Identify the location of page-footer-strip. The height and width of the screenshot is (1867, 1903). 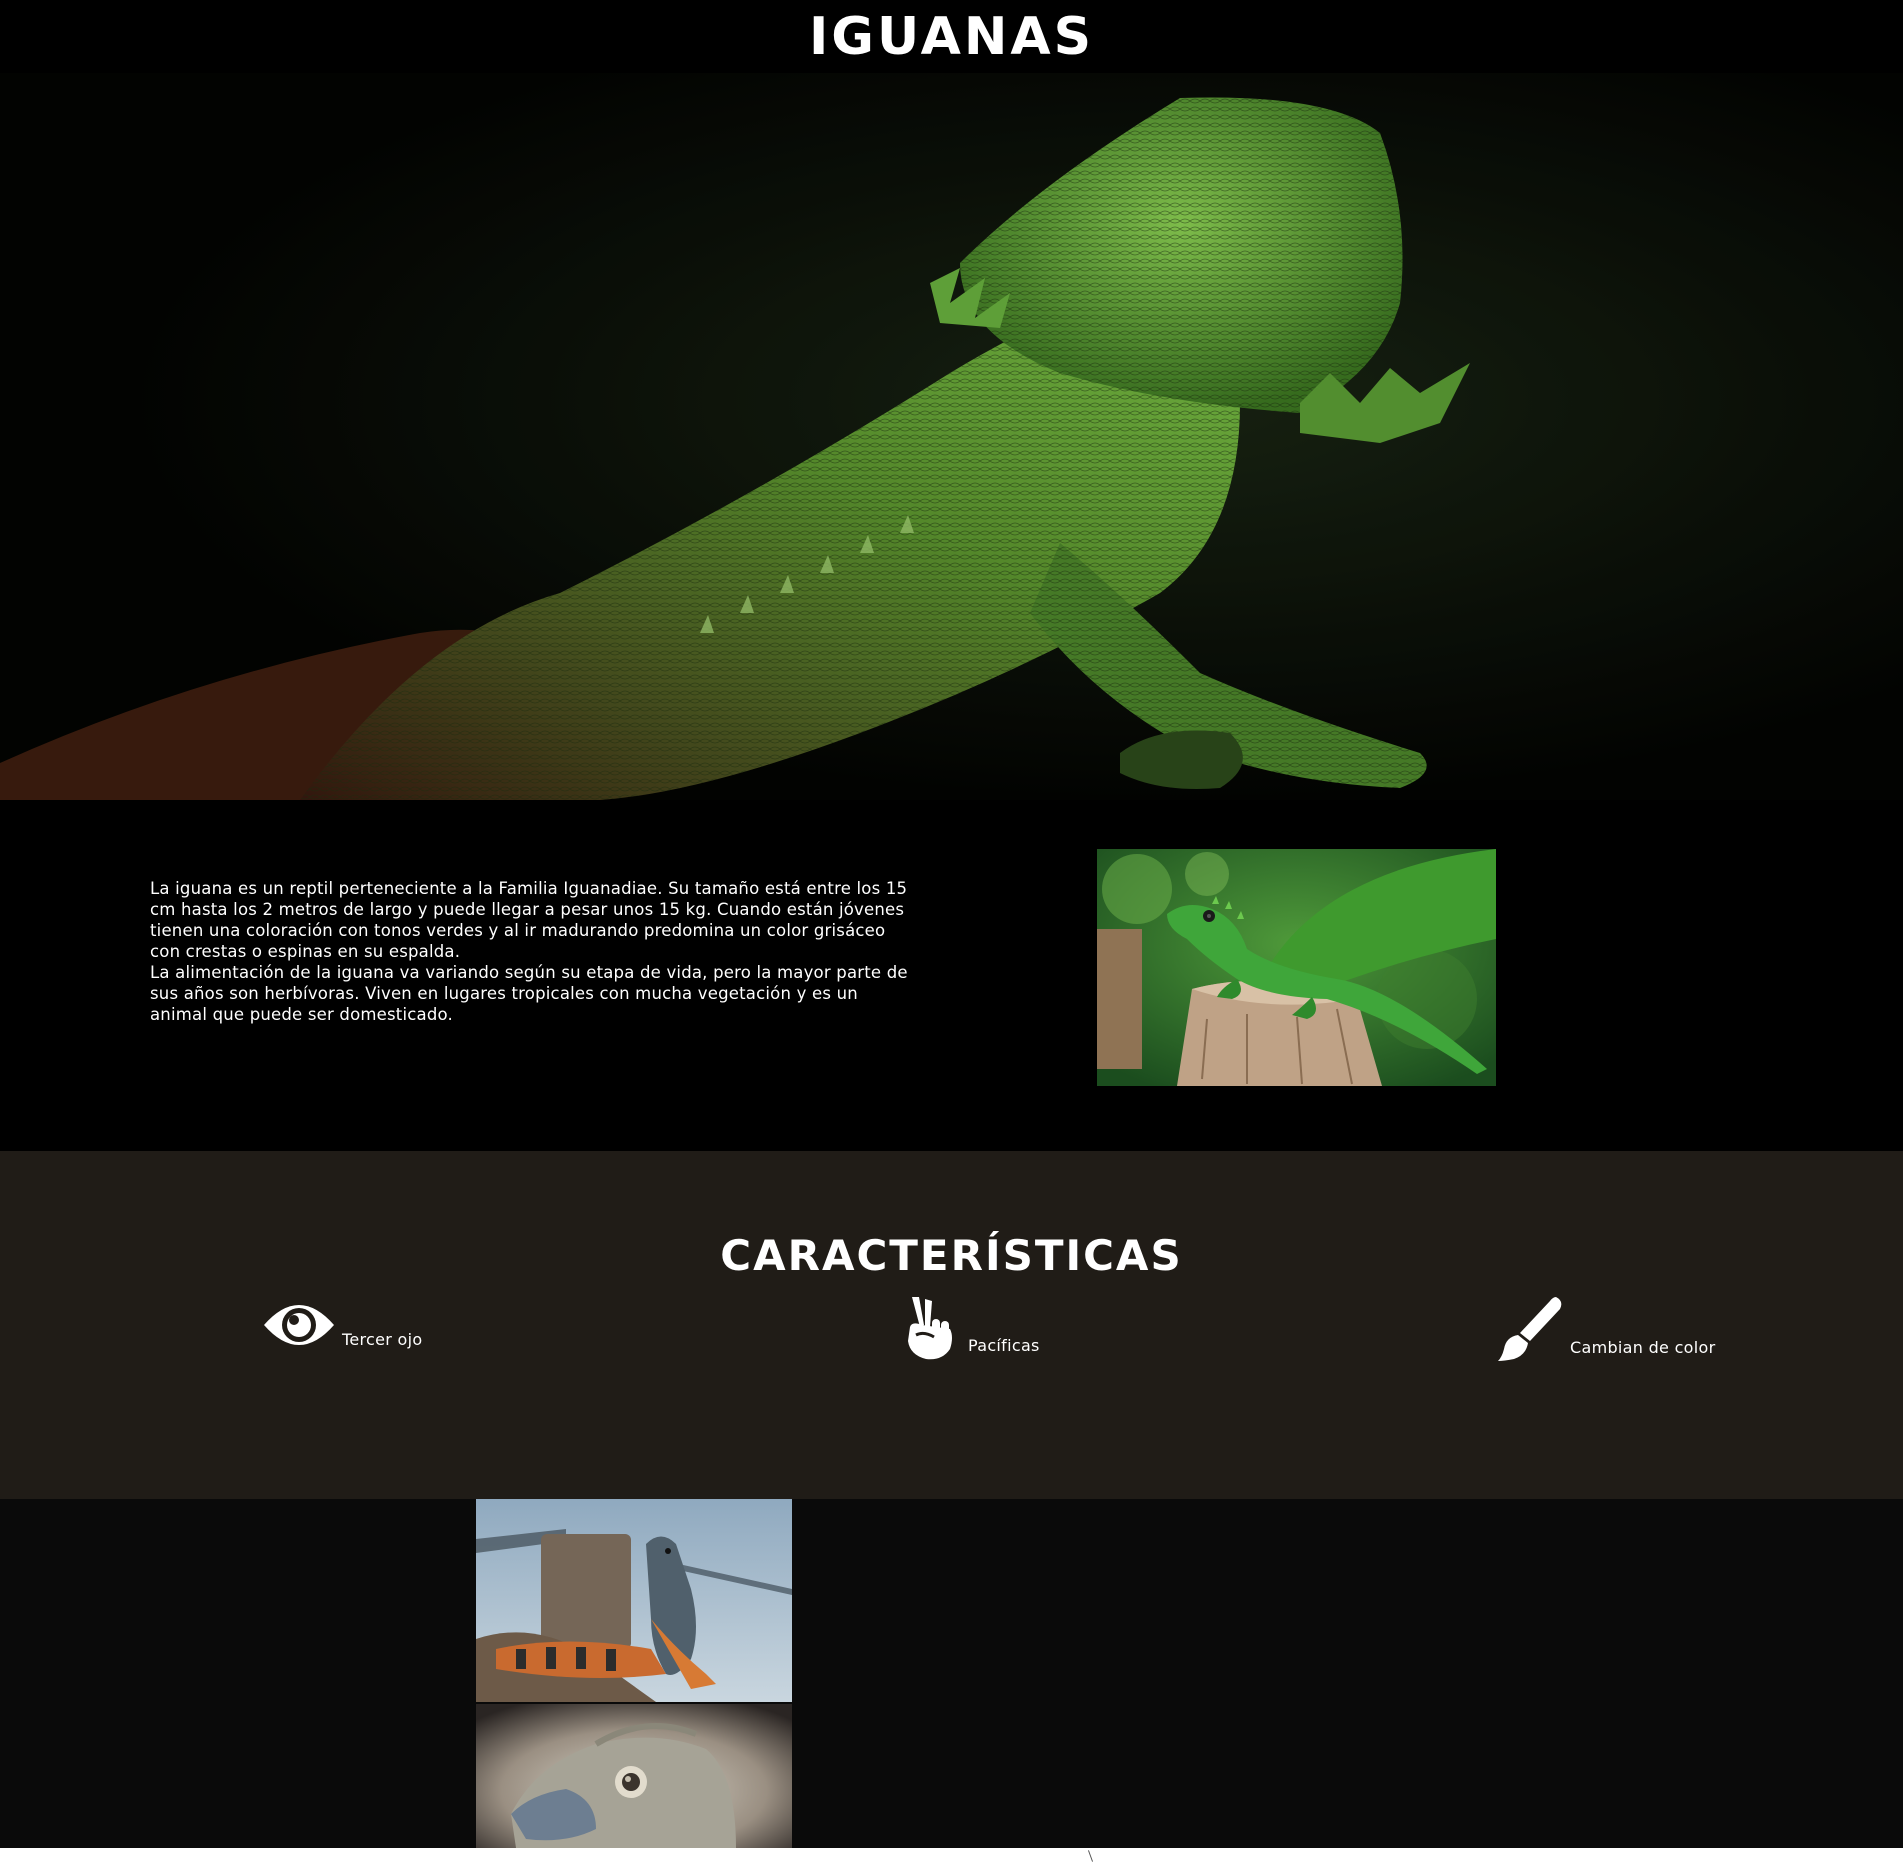
(951, 1857).